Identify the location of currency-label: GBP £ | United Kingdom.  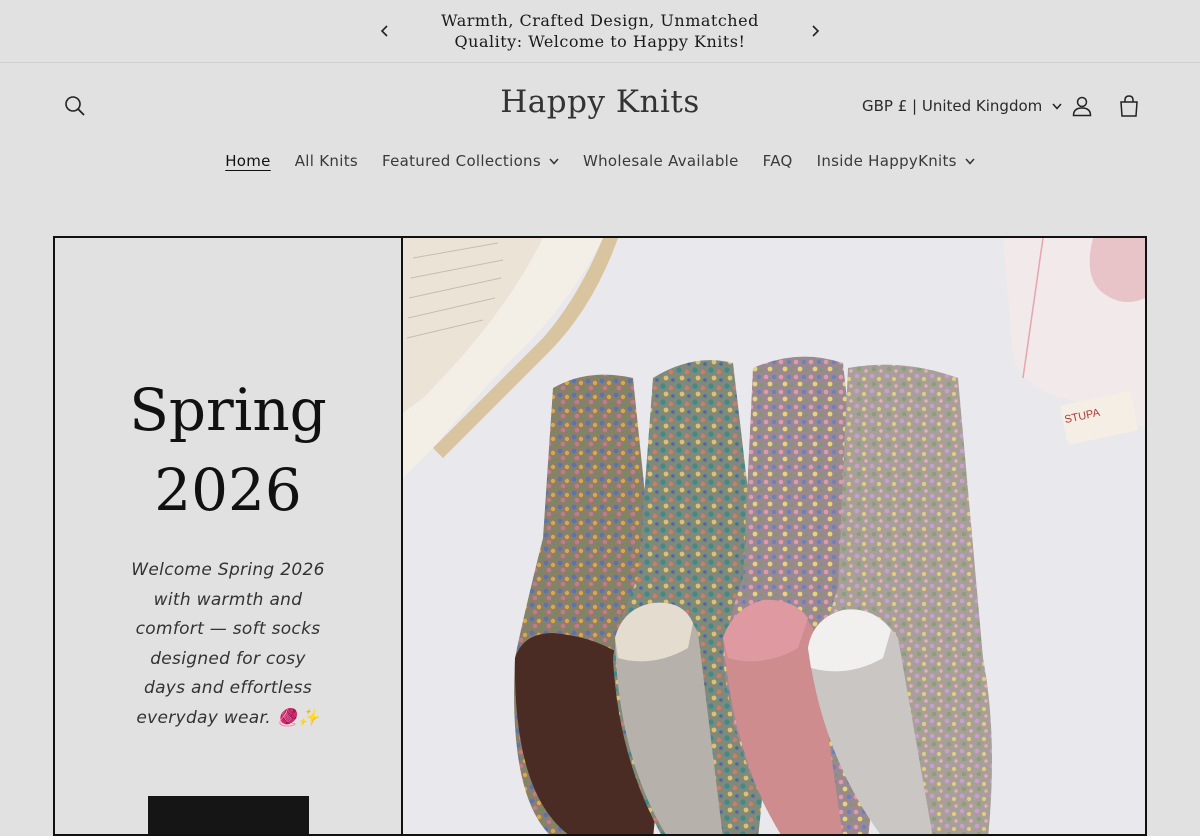
(952, 106).